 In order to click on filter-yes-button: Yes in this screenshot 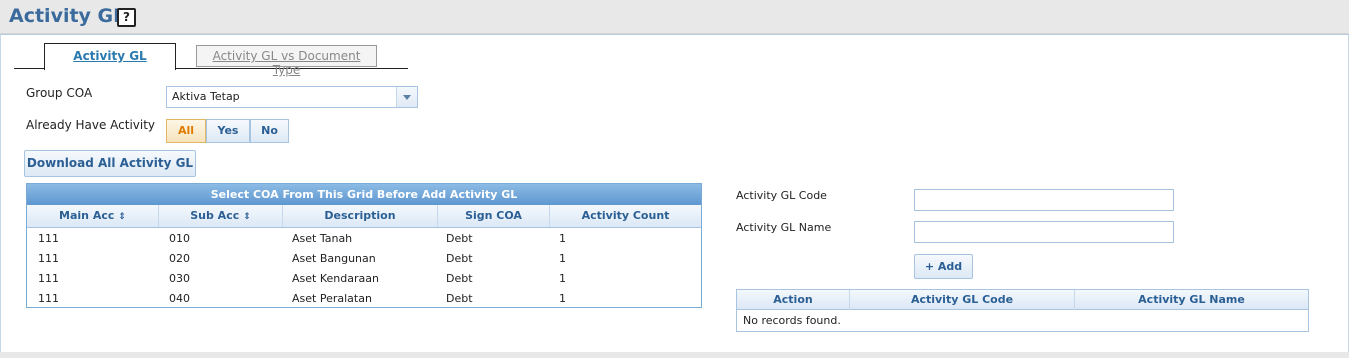, I will do `click(228, 131)`.